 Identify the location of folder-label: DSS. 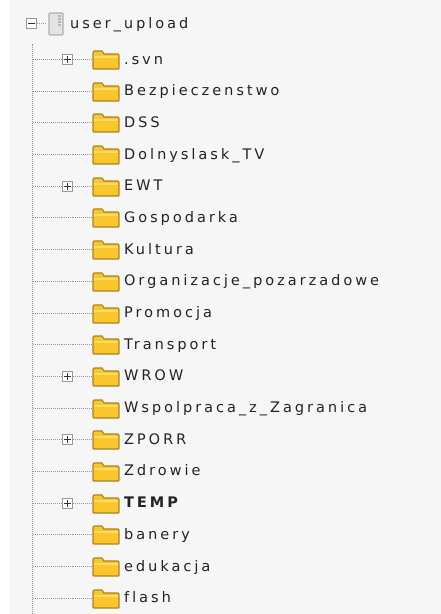
(143, 122).